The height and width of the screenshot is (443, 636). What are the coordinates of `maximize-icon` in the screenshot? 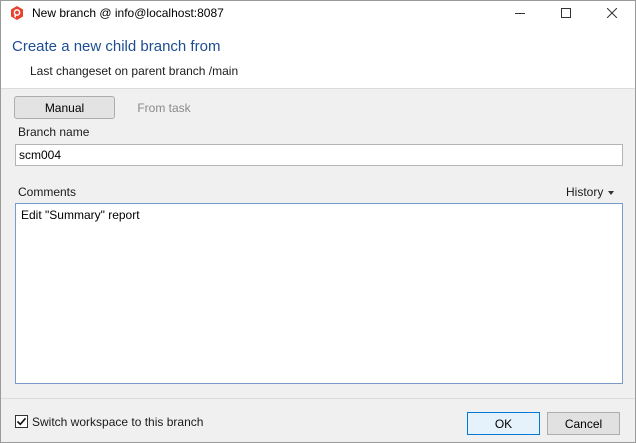 It's located at (566, 13).